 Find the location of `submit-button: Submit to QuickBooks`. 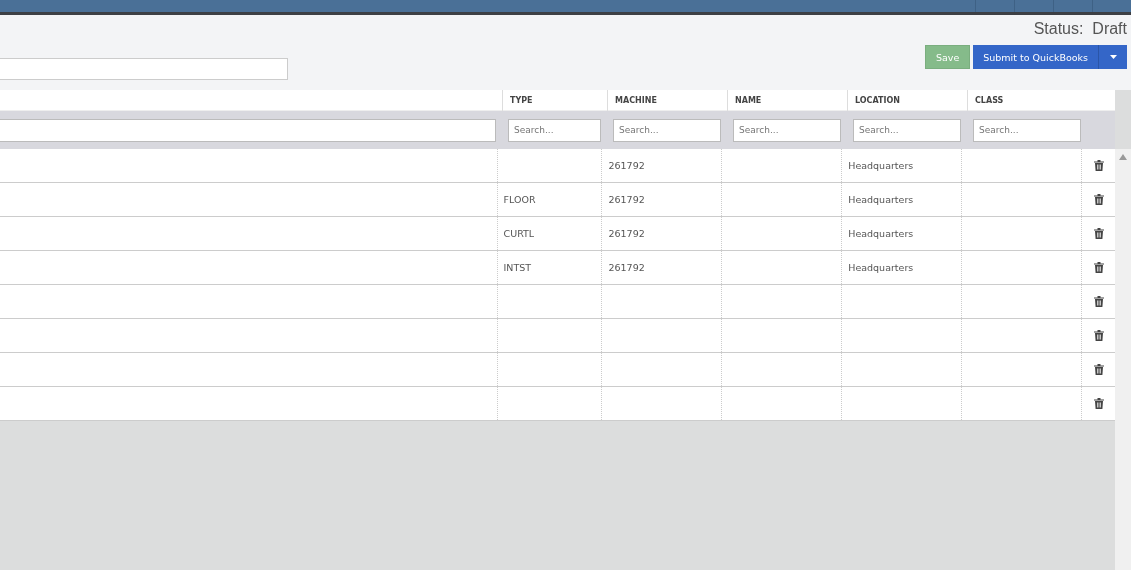

submit-button: Submit to QuickBooks is located at coordinates (1035, 57).